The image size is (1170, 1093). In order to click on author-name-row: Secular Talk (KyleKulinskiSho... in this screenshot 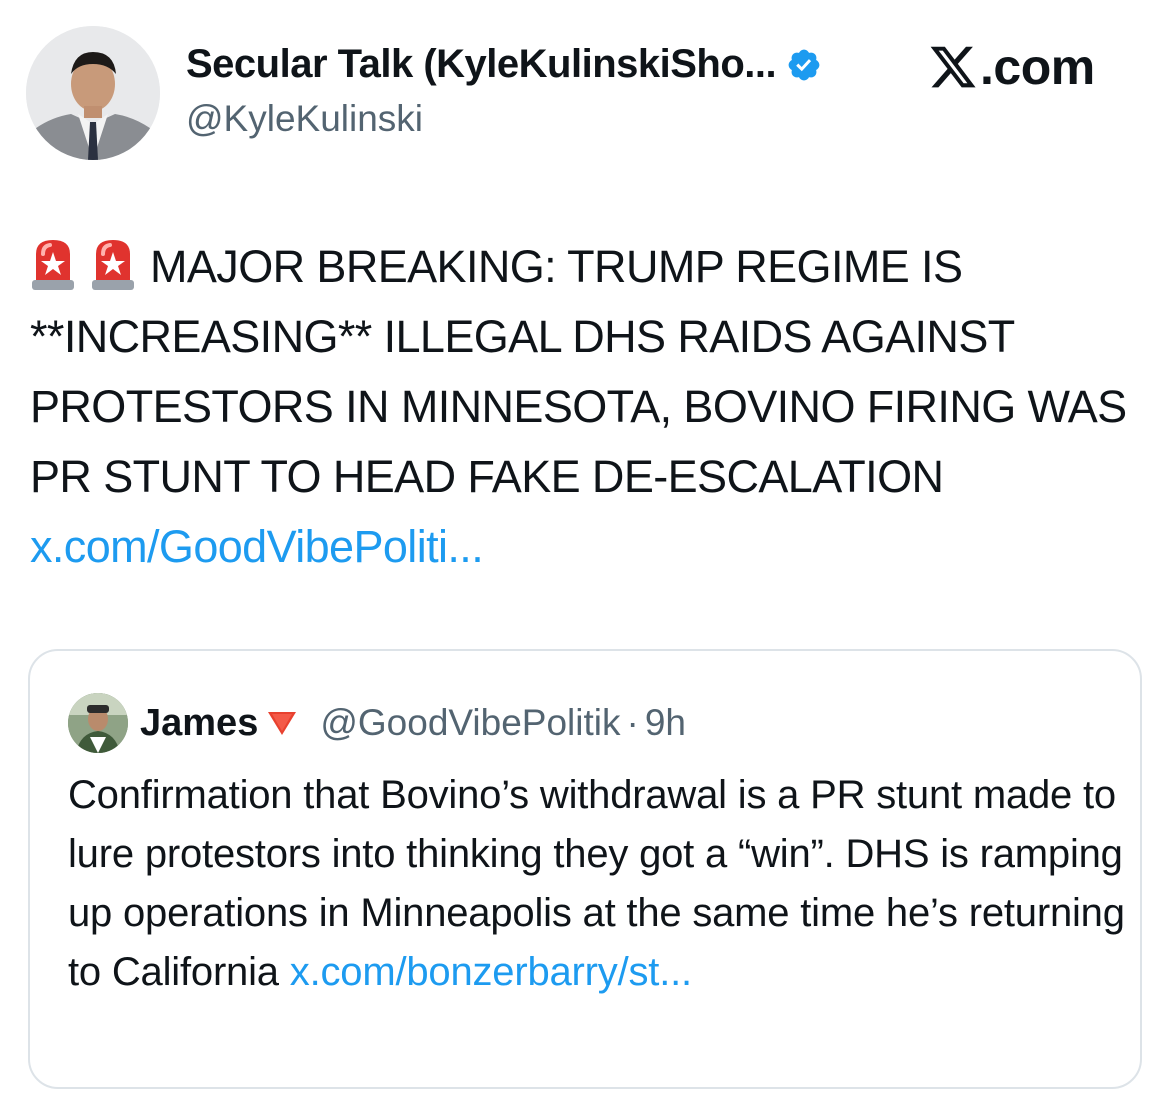, I will do `click(504, 64)`.